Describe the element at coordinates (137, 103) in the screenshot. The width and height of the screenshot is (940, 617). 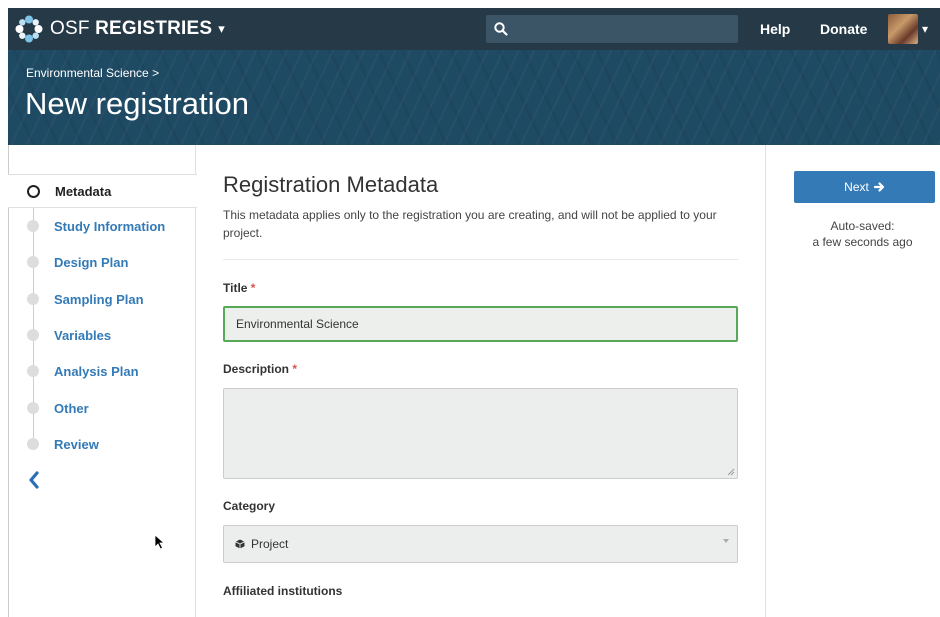
I see `page-title: New registration` at that location.